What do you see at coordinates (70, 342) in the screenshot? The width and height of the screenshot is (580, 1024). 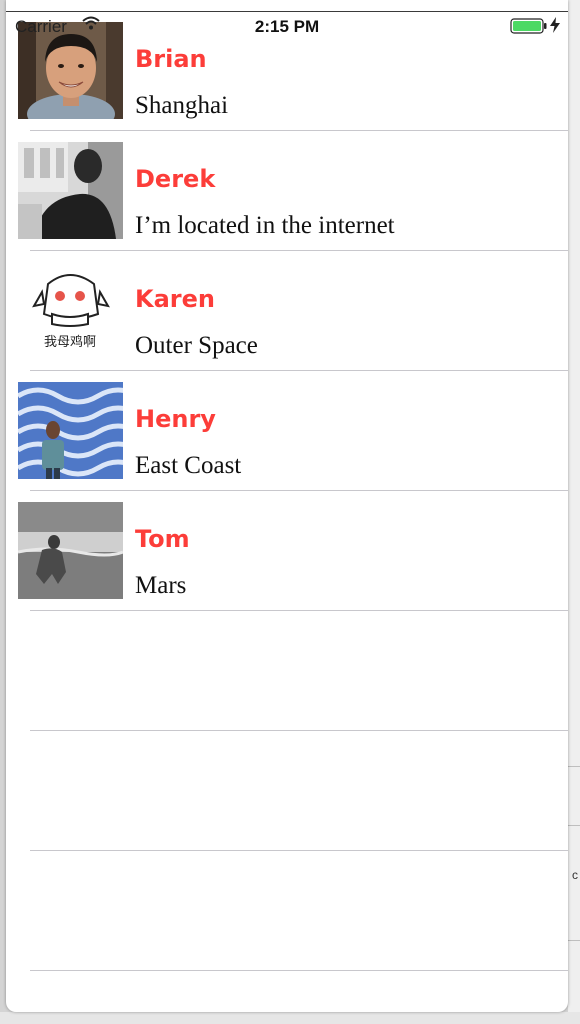 I see `svg-text: 我母鸡啊` at bounding box center [70, 342].